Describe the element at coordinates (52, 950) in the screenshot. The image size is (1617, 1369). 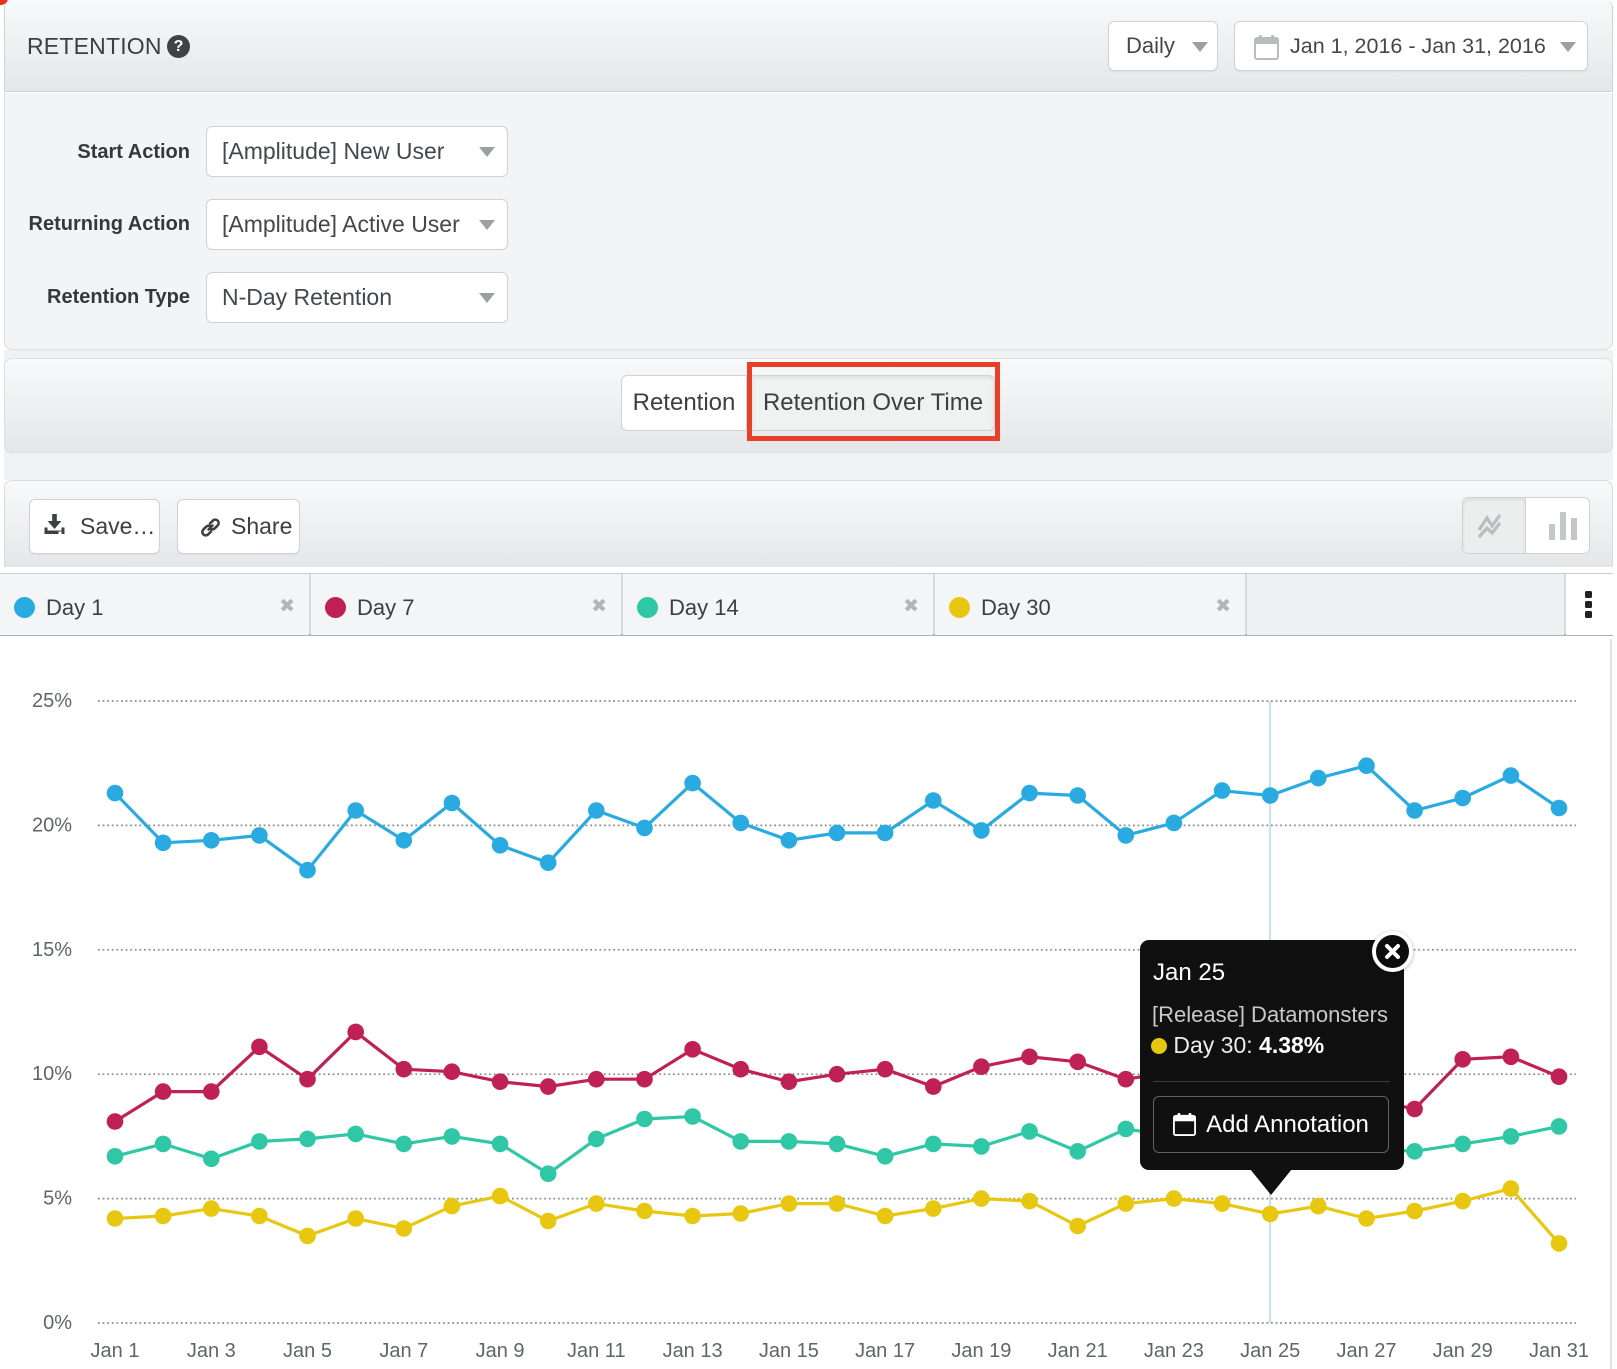
I see `svg-text: 15%` at that location.